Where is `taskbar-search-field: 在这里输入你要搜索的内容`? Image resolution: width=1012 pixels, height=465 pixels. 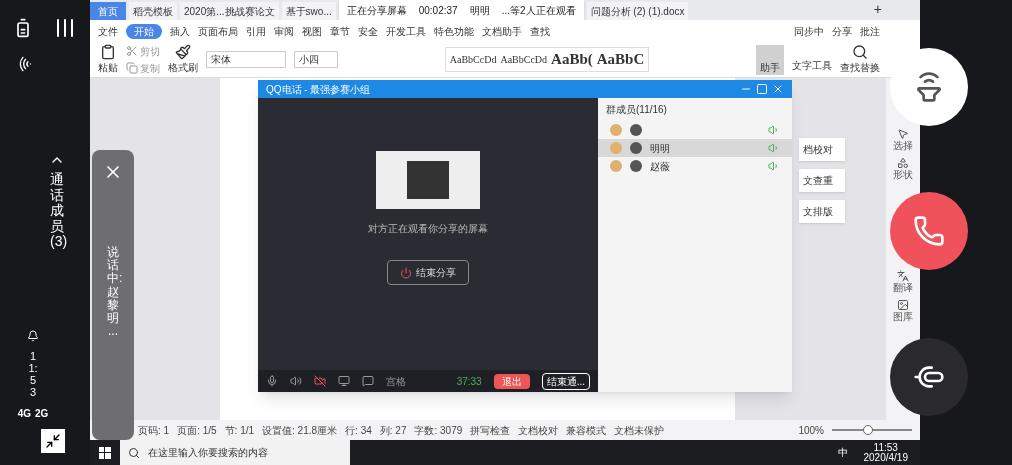
taskbar-search-field: 在这里输入你要搜索的内容 is located at coordinates (235, 452).